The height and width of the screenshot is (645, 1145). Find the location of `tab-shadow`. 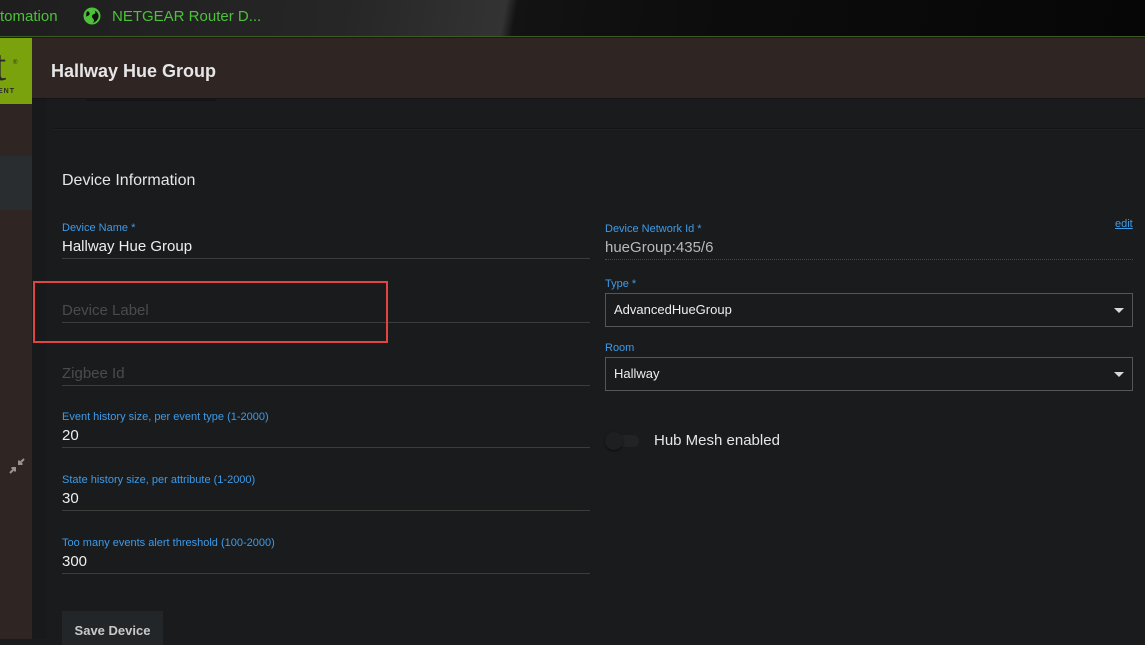

tab-shadow is located at coordinates (151, 100).